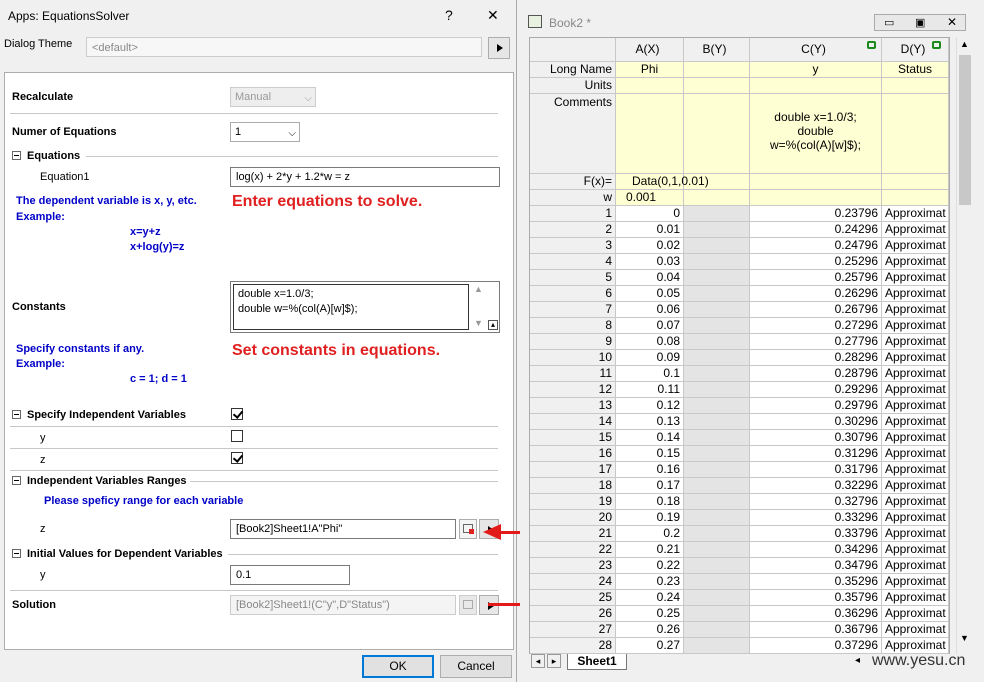  I want to click on row-number: 27, so click(573, 630).